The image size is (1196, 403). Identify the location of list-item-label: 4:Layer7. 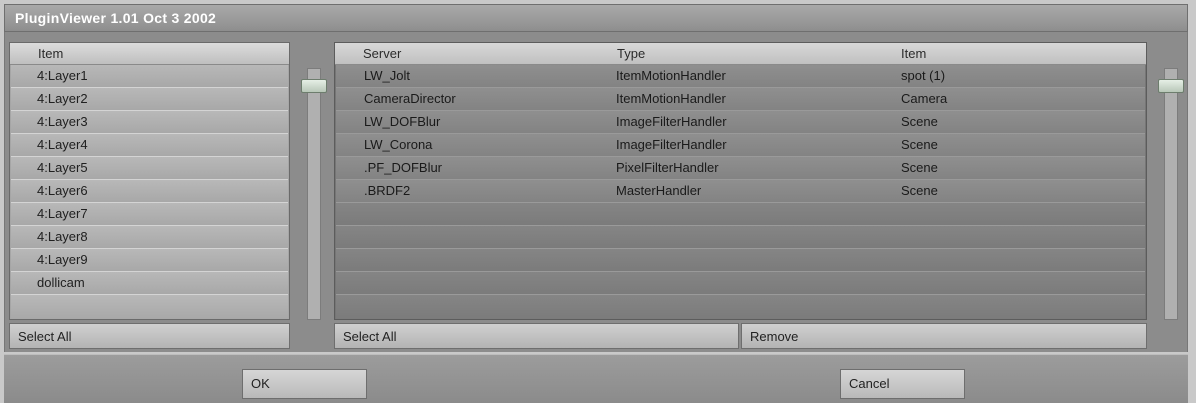
(62, 213).